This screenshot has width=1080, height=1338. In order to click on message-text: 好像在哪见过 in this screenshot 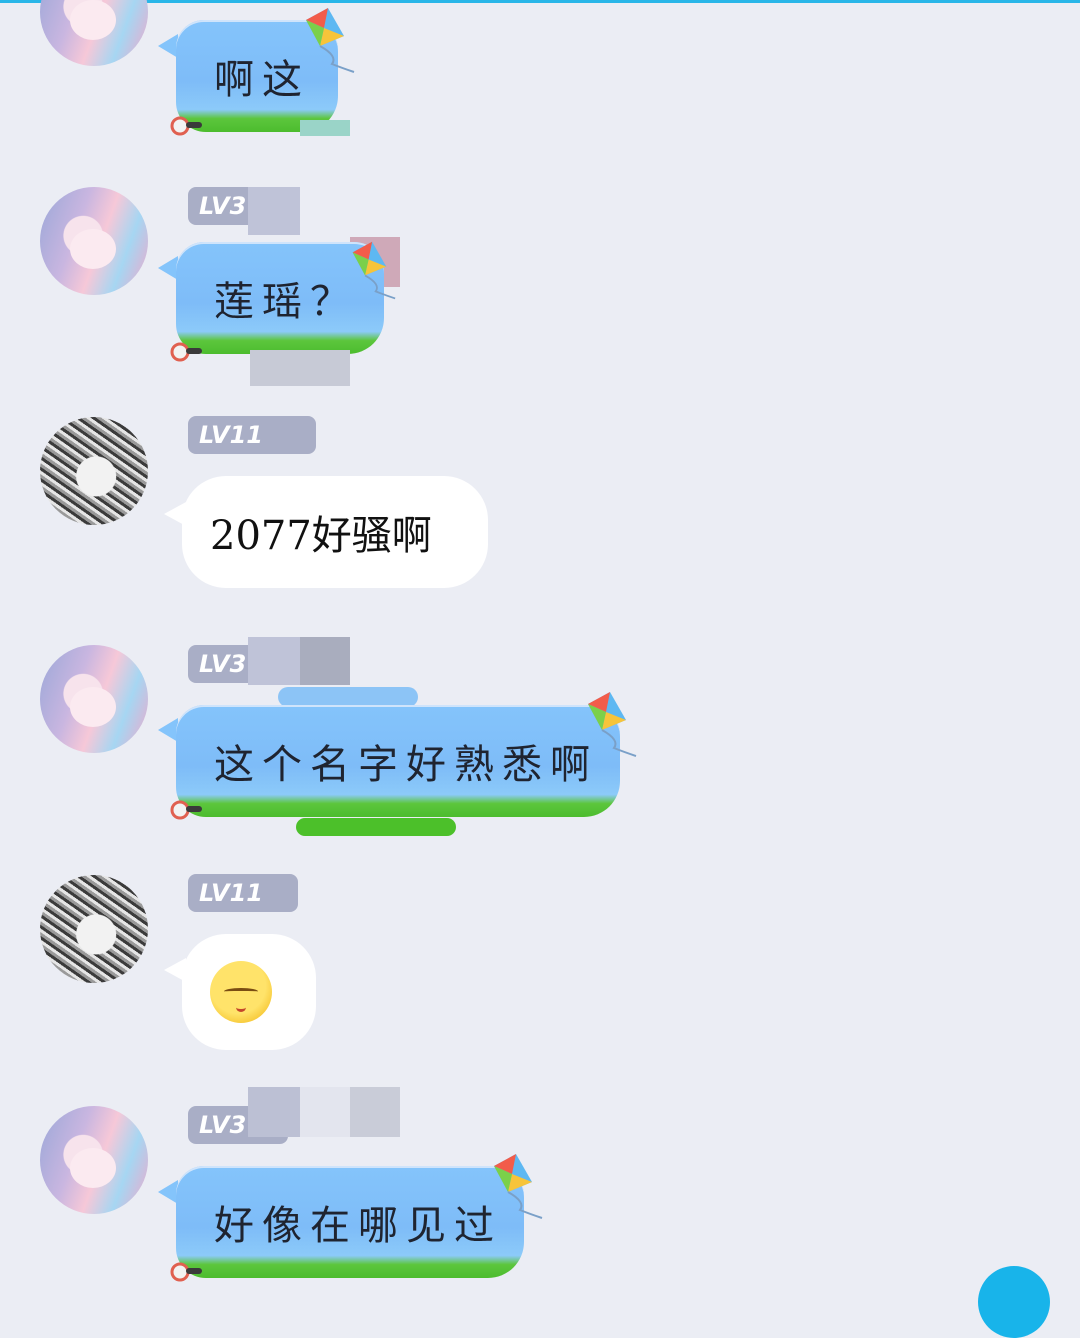, I will do `click(358, 1226)`.